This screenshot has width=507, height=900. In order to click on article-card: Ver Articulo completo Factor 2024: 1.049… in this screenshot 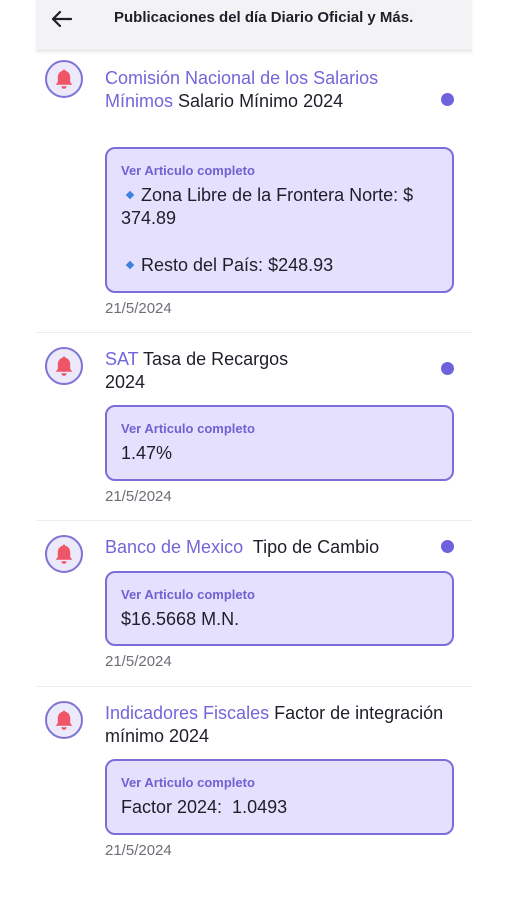, I will do `click(279, 797)`.